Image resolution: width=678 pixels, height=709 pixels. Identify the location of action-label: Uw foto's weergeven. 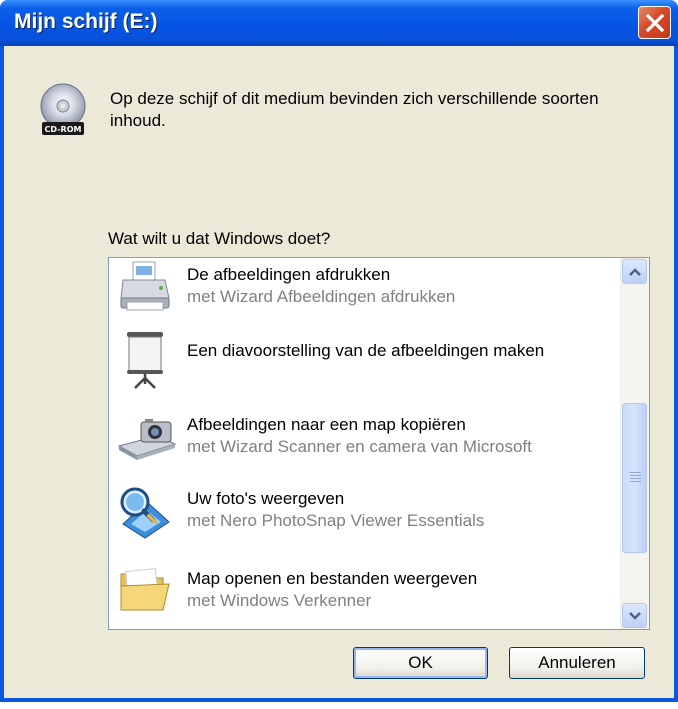
(266, 498).